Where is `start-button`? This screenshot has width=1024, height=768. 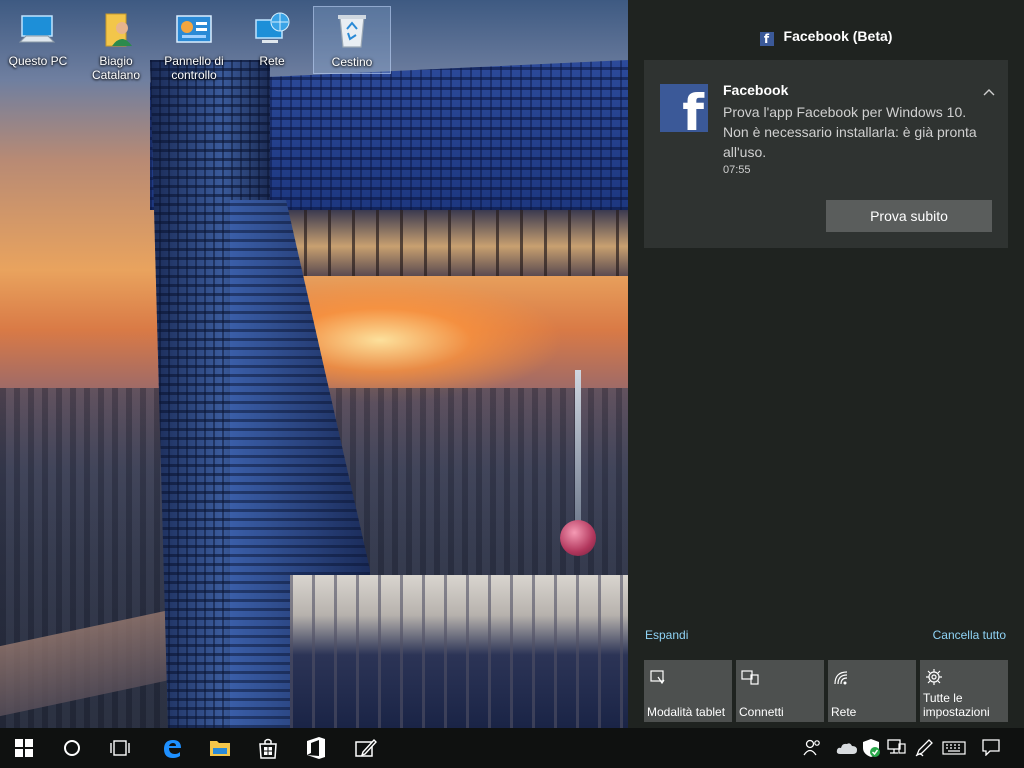
start-button is located at coordinates (24, 748).